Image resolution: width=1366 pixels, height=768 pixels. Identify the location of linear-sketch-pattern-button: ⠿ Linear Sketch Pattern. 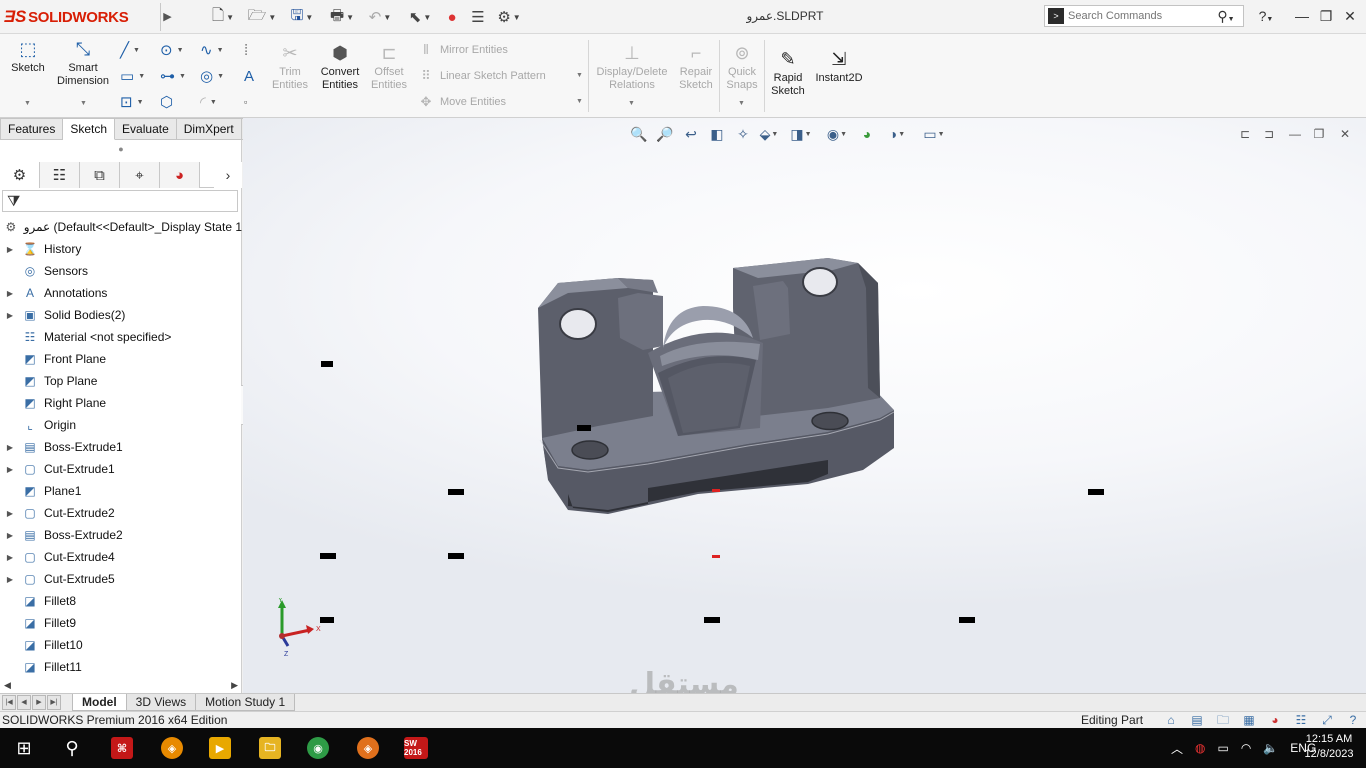
(482, 76).